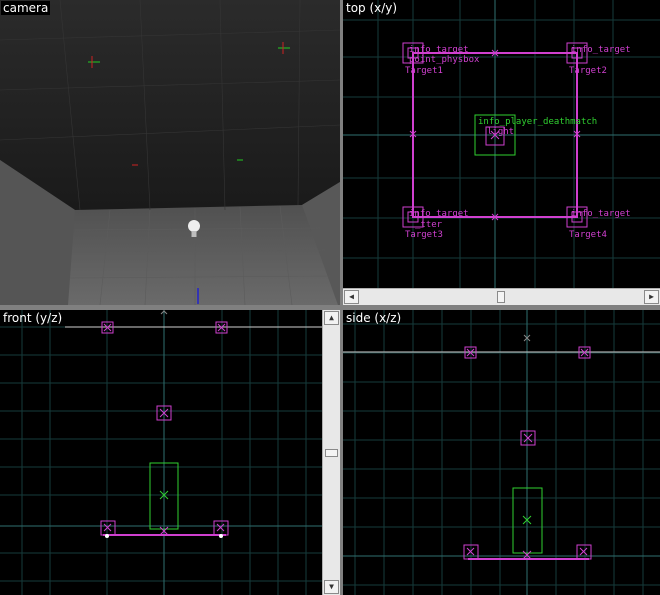 The image size is (660, 595). What do you see at coordinates (588, 235) in the screenshot?
I see `top-label-target4: Target4` at bounding box center [588, 235].